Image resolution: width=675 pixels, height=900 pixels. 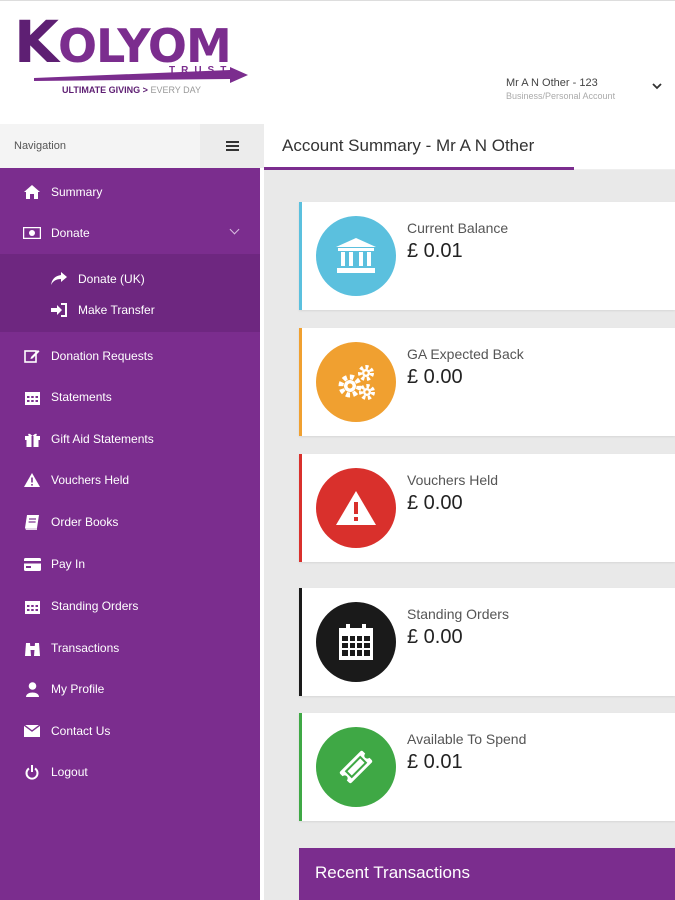 What do you see at coordinates (487, 642) in the screenshot?
I see `card-standing-orders: Standing Orders £ 0.00` at bounding box center [487, 642].